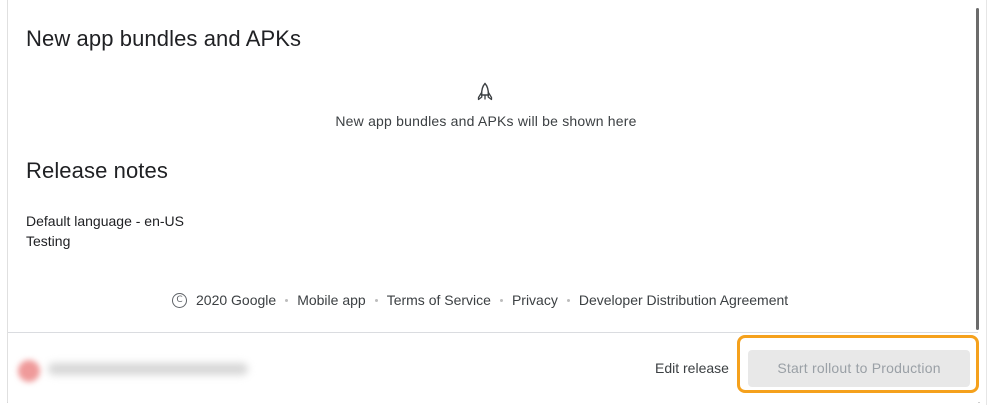 The image size is (991, 405). What do you see at coordinates (986, 202) in the screenshot?
I see `window-edge` at bounding box center [986, 202].